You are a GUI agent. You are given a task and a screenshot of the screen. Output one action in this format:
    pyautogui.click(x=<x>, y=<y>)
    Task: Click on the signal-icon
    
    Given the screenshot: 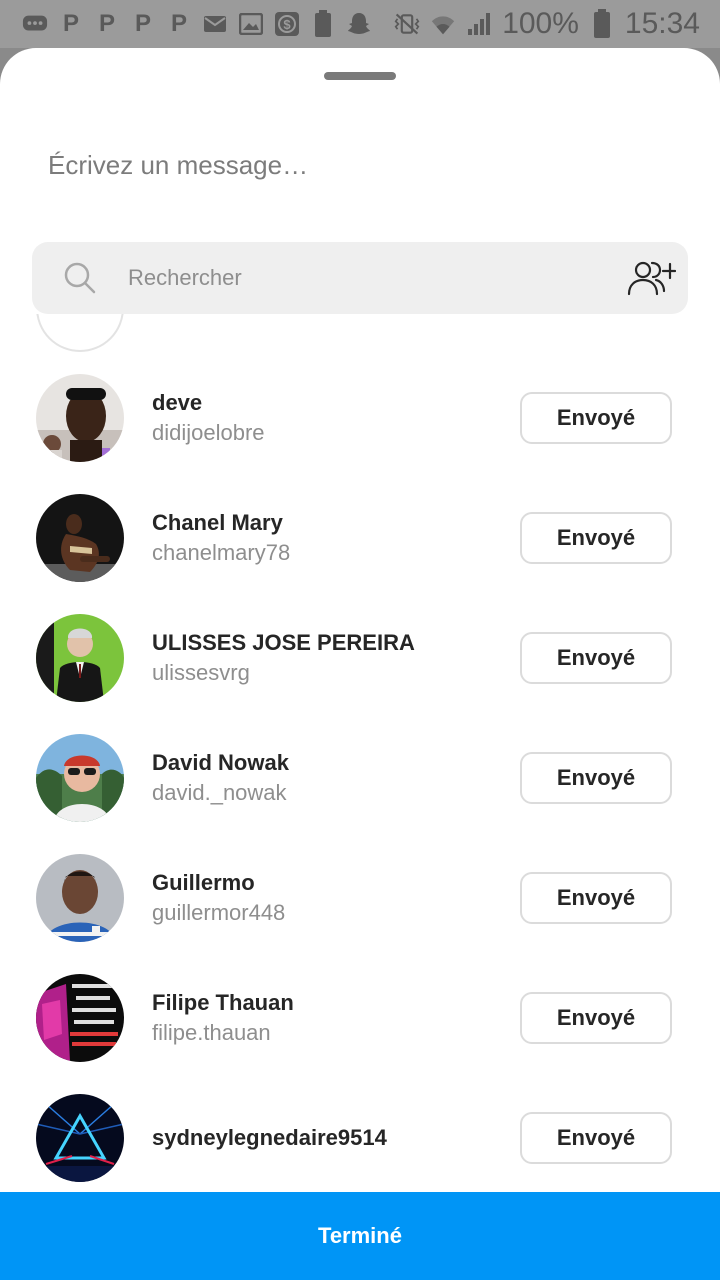 What is the action you would take?
    pyautogui.click(x=479, y=24)
    